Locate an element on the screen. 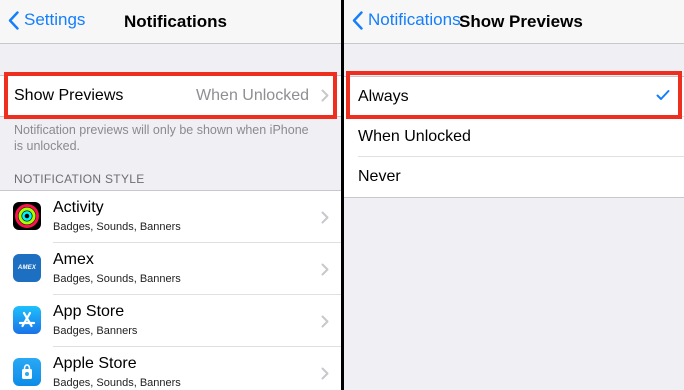 This screenshot has height=390, width=684. option-when-unlocked: When Unlocked is located at coordinates (514, 137).